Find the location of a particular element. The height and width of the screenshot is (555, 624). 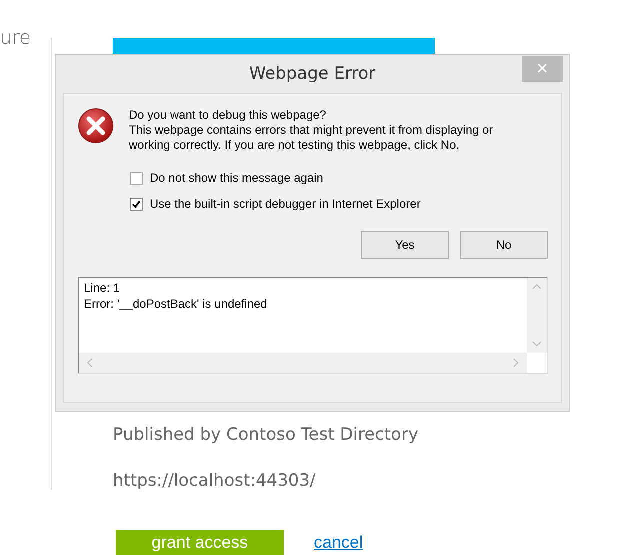

scroll-up-icon is located at coordinates (537, 287).